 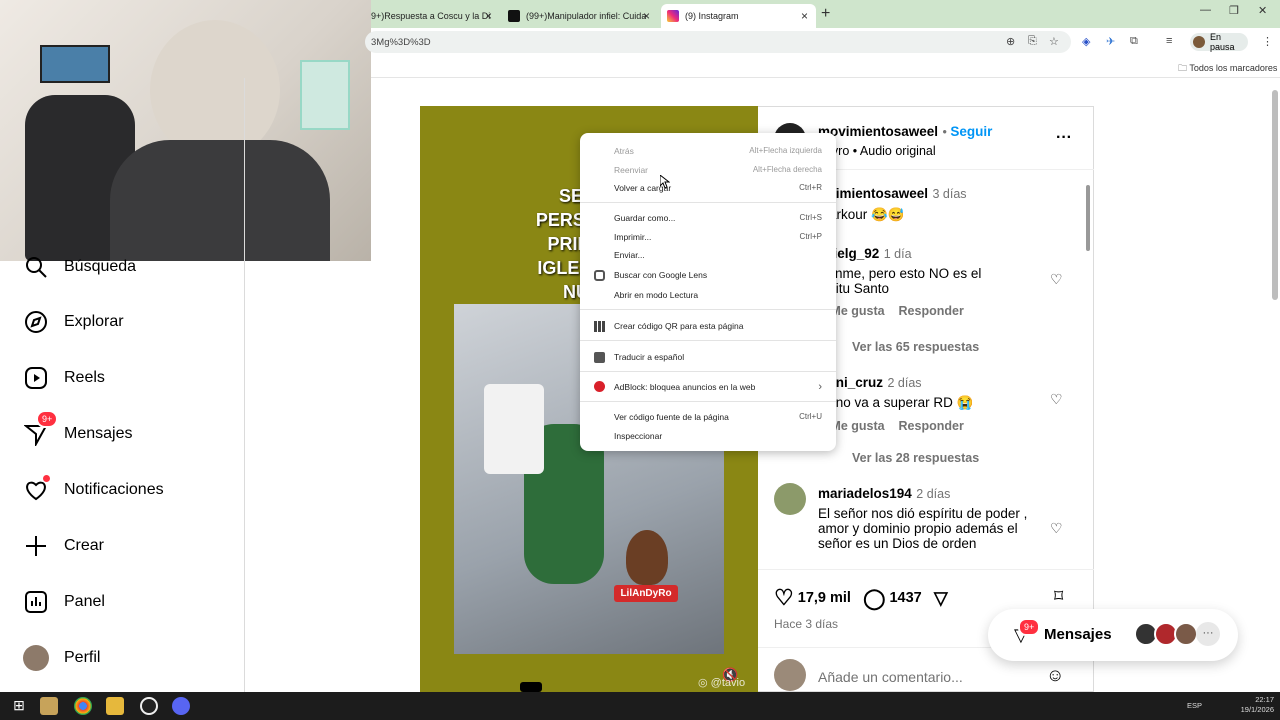 What do you see at coordinates (905, 151) in the screenshot?
I see `audio-label: ndyro • Audio original` at bounding box center [905, 151].